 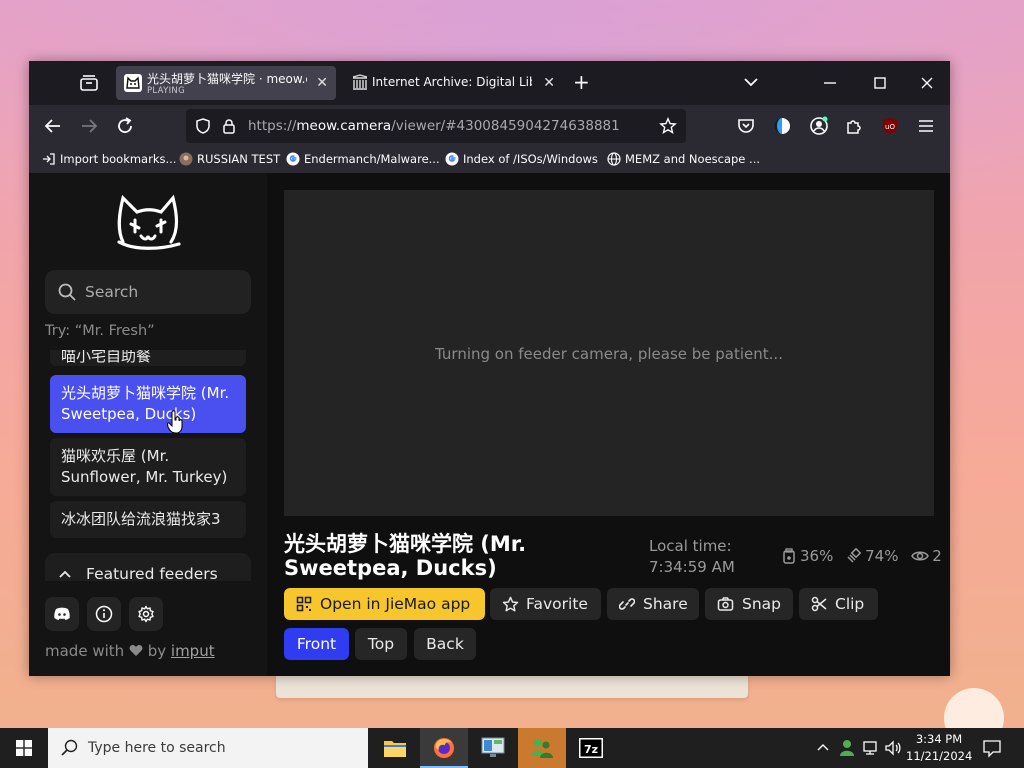 I want to click on view-back-button: Back, so click(x=445, y=644).